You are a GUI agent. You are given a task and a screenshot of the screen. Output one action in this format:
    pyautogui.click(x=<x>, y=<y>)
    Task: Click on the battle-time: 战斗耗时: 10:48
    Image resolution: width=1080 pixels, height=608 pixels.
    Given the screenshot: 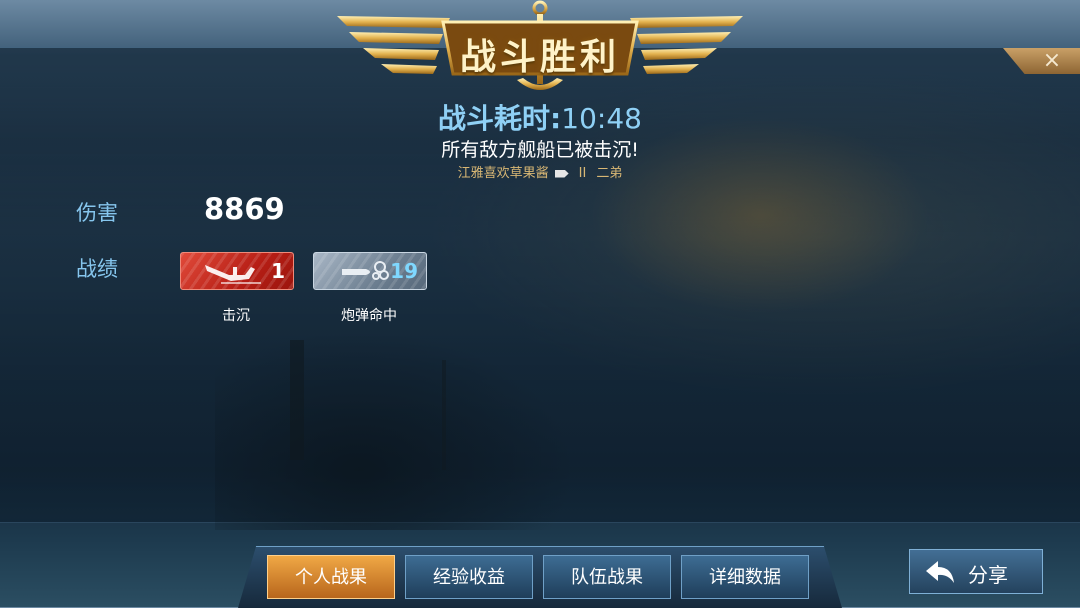 What is the action you would take?
    pyautogui.click(x=540, y=117)
    